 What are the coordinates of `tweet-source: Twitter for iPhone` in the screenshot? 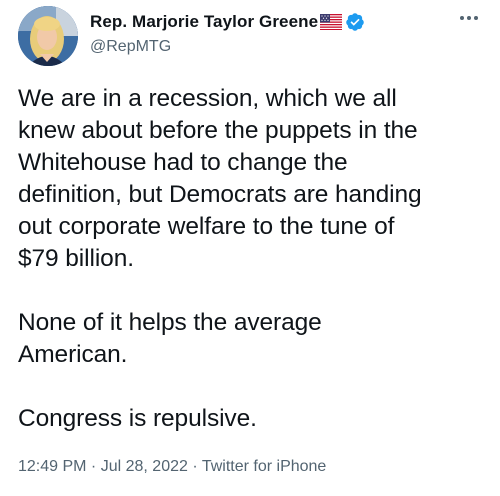 It's located at (264, 466).